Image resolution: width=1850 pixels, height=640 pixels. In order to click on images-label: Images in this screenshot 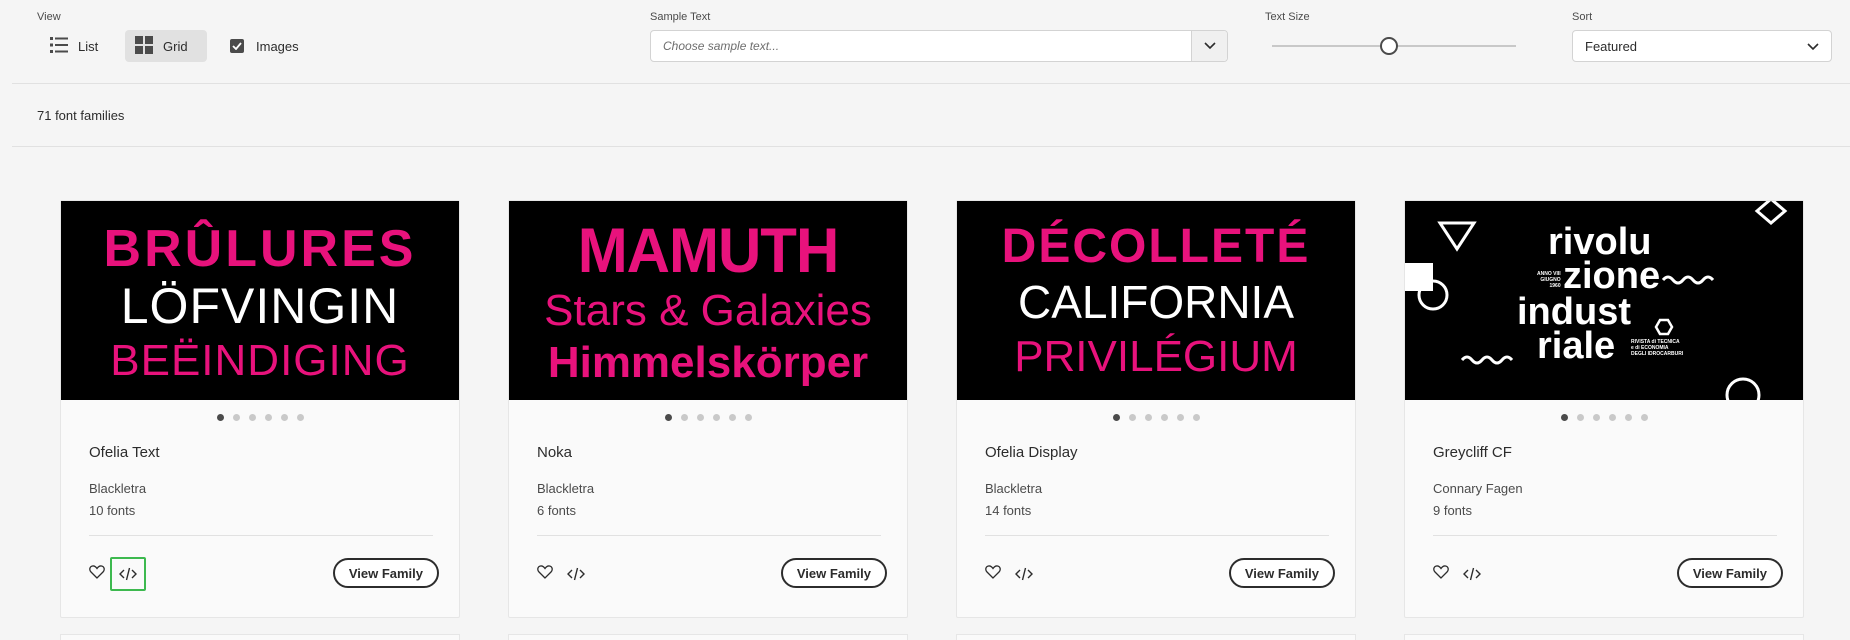, I will do `click(277, 46)`.